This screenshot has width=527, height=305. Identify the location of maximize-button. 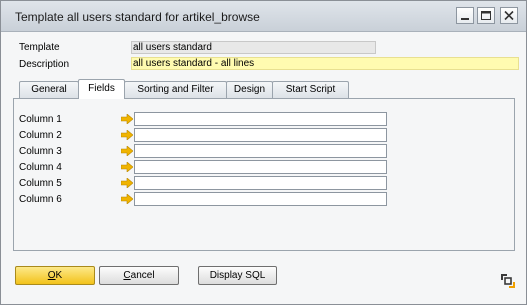
(486, 15).